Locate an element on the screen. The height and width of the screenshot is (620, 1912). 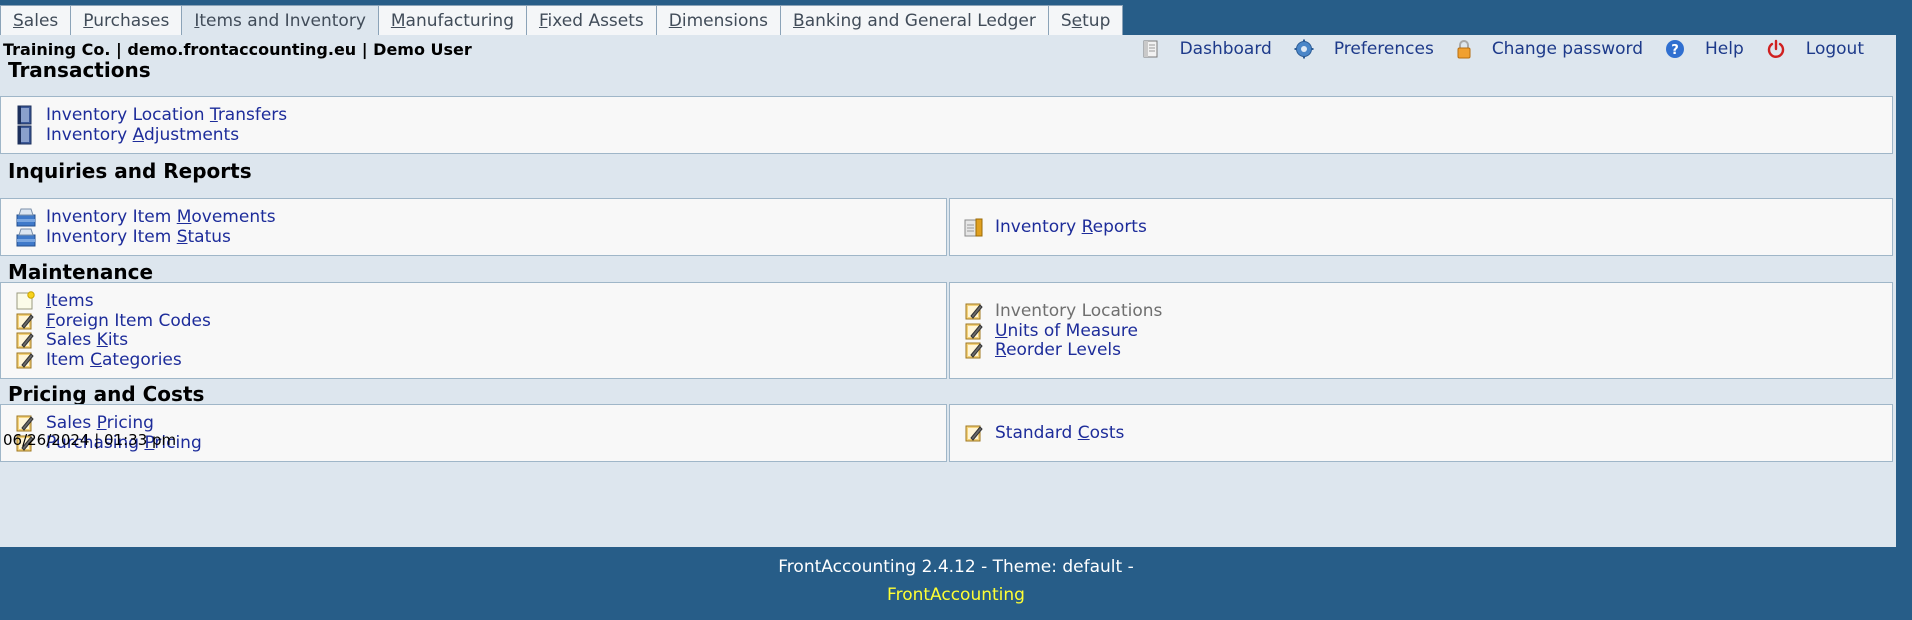
menu-item-standard-costs: Standard Costs is located at coordinates (1044, 433).